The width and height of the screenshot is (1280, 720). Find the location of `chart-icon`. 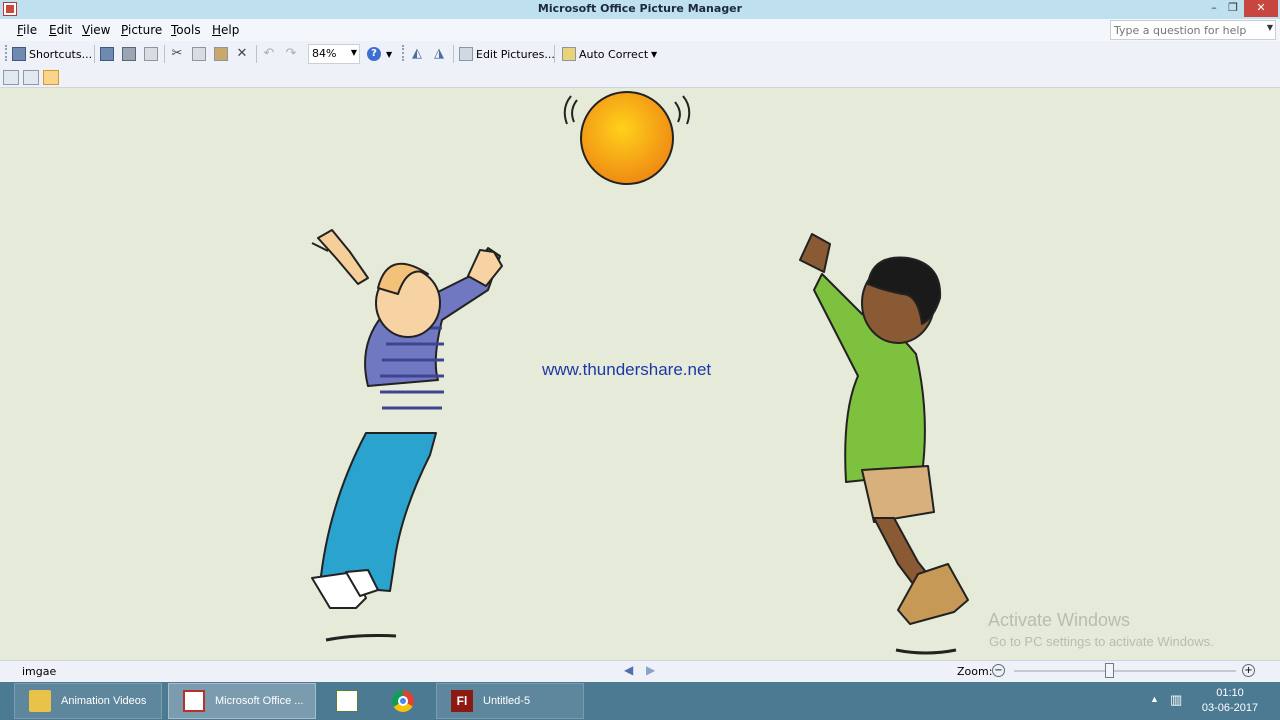

chart-icon is located at coordinates (347, 701).